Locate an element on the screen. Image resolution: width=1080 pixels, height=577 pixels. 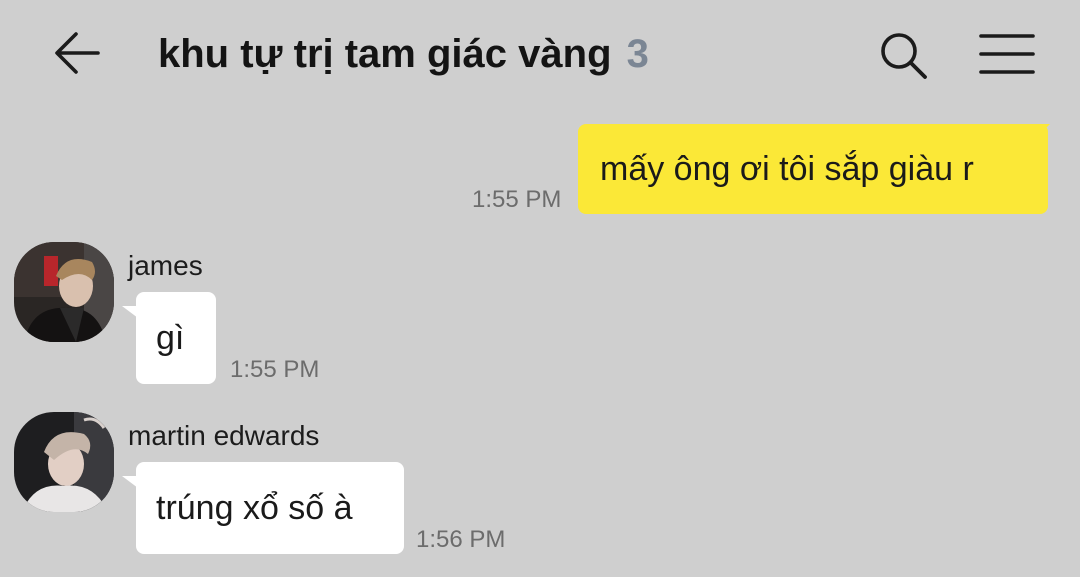
incoming-message-bubble: gì is located at coordinates (176, 338).